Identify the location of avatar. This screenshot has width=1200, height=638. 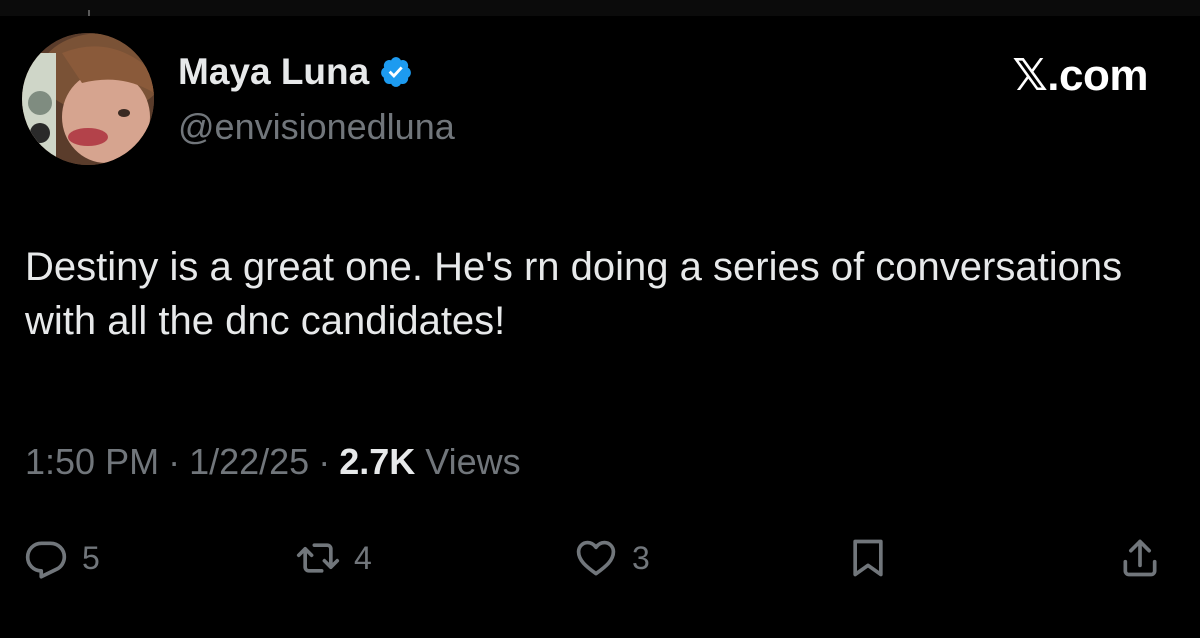
(88, 99).